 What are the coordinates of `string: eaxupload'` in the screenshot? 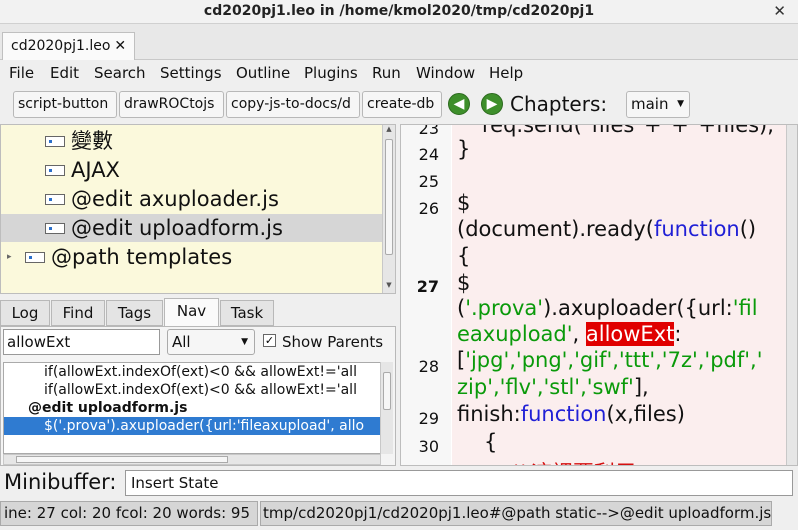 It's located at (515, 334).